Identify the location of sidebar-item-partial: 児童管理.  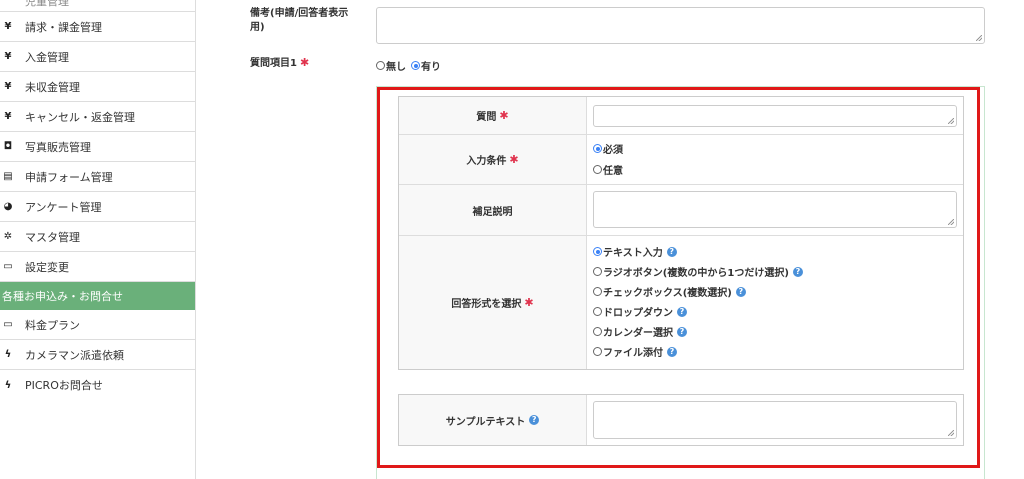
(97, 6).